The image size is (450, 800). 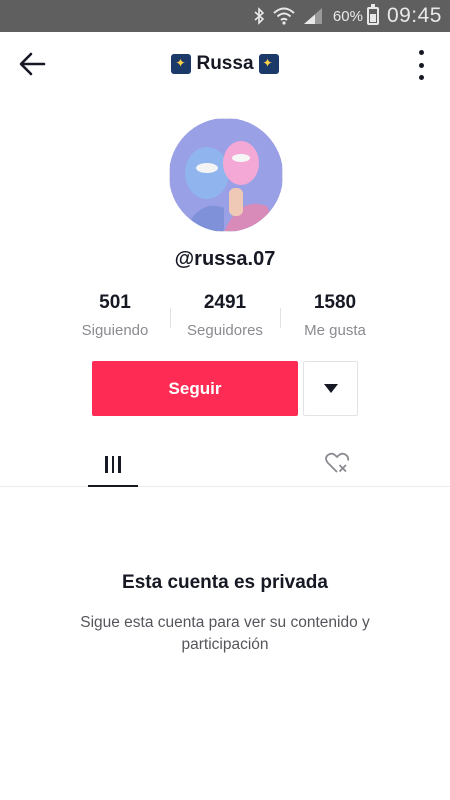 I want to click on stat-likes-value: 1580, so click(x=335, y=302).